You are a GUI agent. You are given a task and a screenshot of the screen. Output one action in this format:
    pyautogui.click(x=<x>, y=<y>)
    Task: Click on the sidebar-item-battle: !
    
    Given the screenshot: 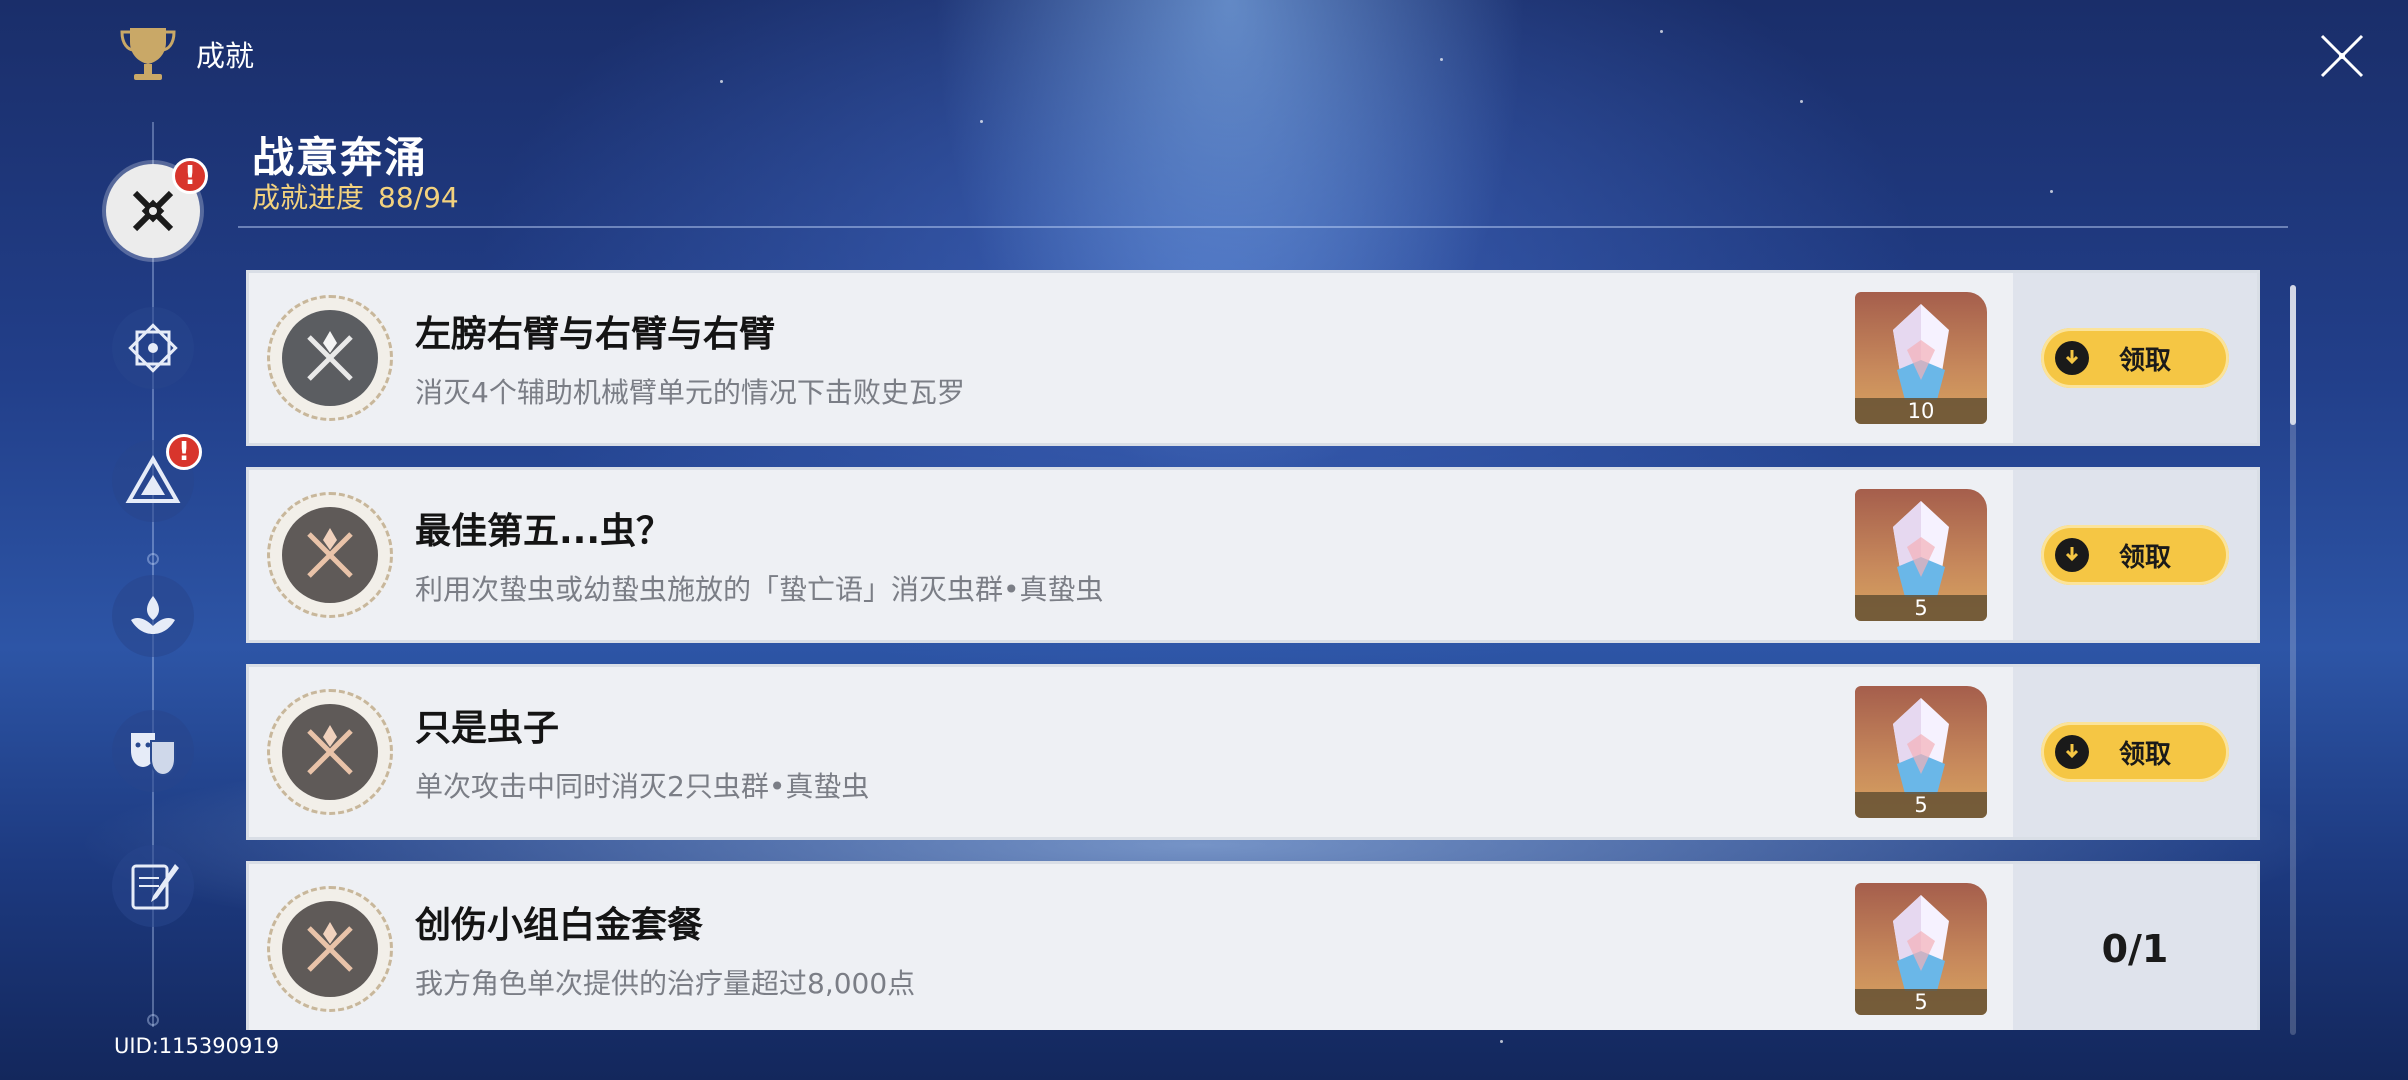 What is the action you would take?
    pyautogui.click(x=157, y=208)
    